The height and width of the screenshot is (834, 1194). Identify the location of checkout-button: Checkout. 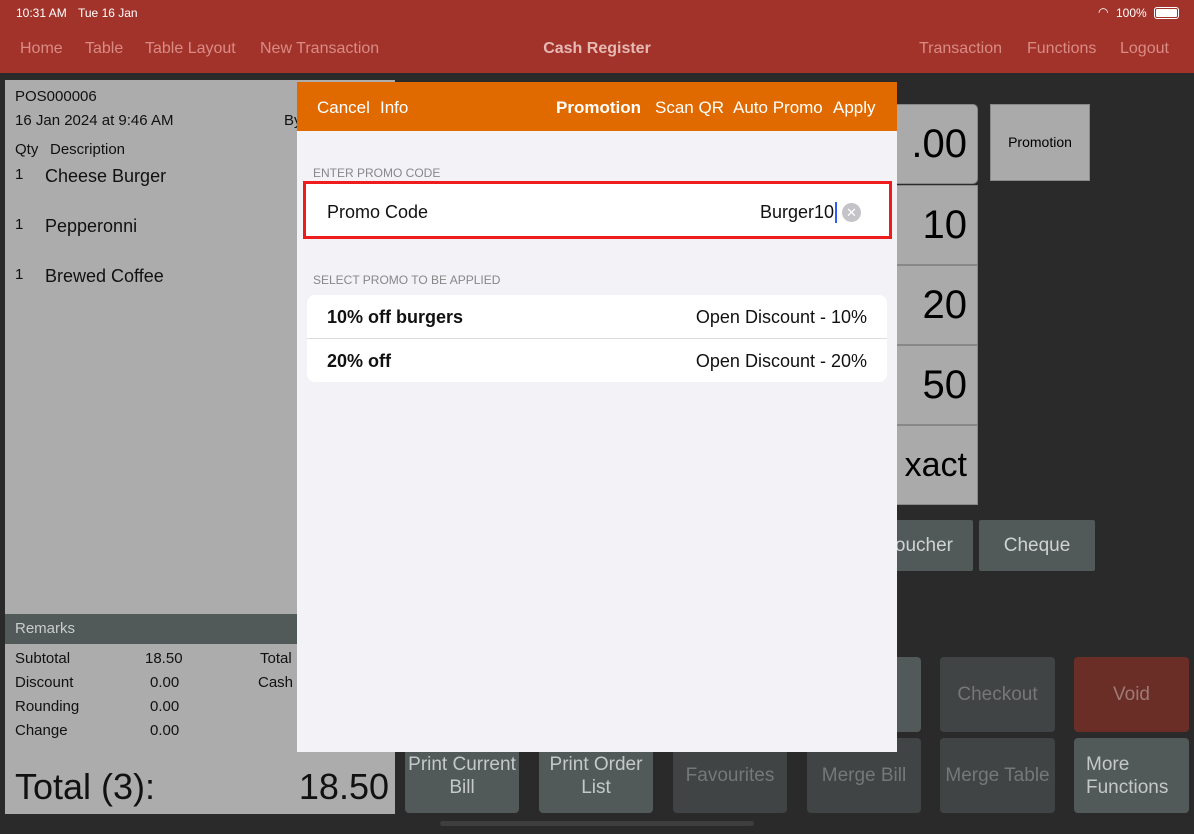
(997, 694).